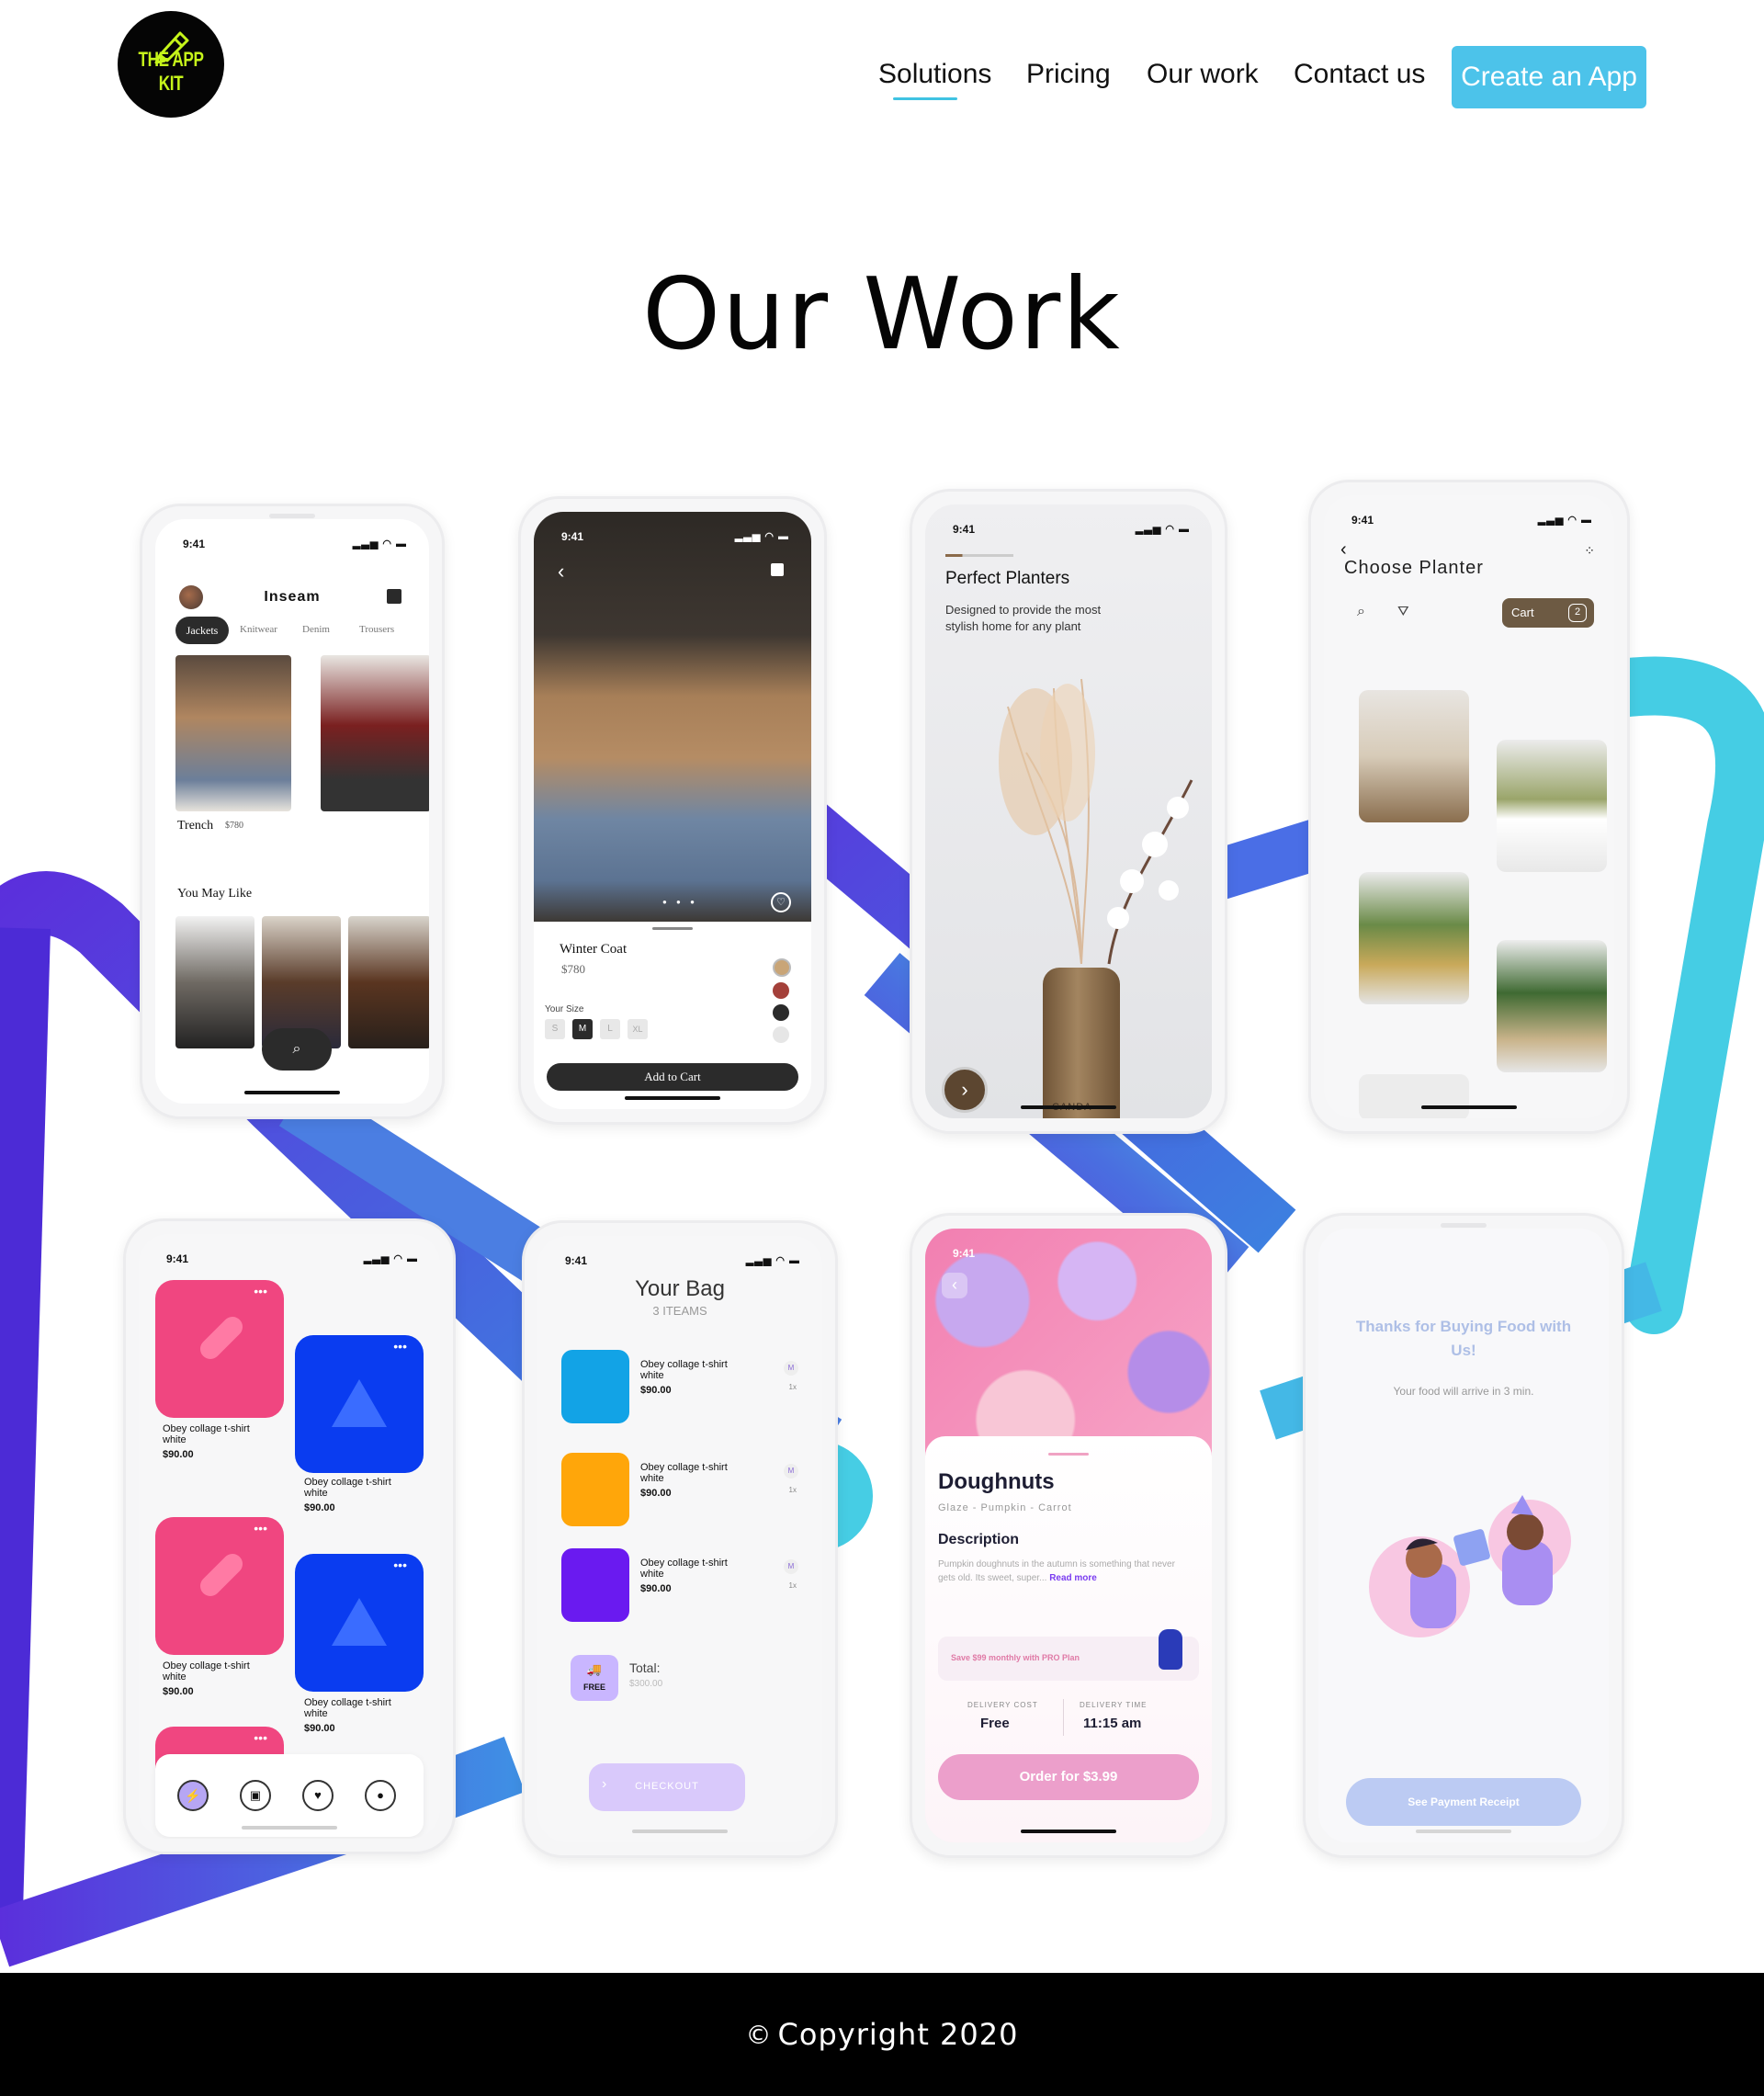 This screenshot has height=2096, width=1764. I want to click on cart-button: Cart 2, so click(1548, 613).